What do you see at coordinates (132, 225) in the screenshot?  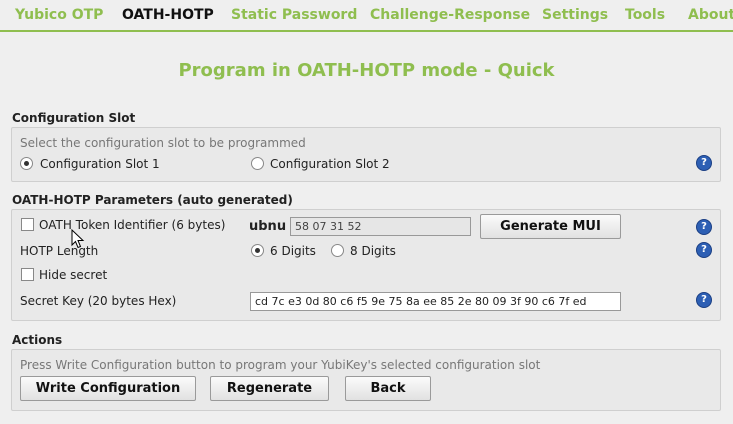 I see `token-id-label: OATH Token Identifier (6 bytes)` at bounding box center [132, 225].